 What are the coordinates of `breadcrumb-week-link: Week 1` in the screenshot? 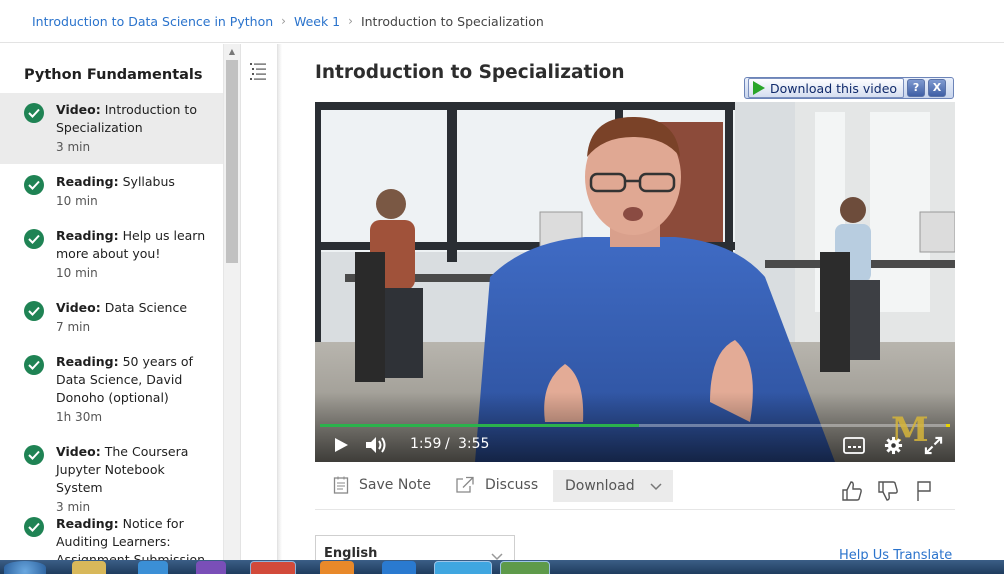 It's located at (317, 21).